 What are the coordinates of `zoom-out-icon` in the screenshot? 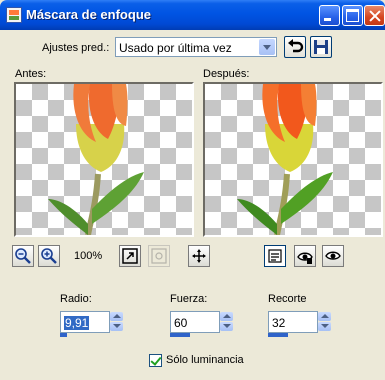 It's located at (23, 256).